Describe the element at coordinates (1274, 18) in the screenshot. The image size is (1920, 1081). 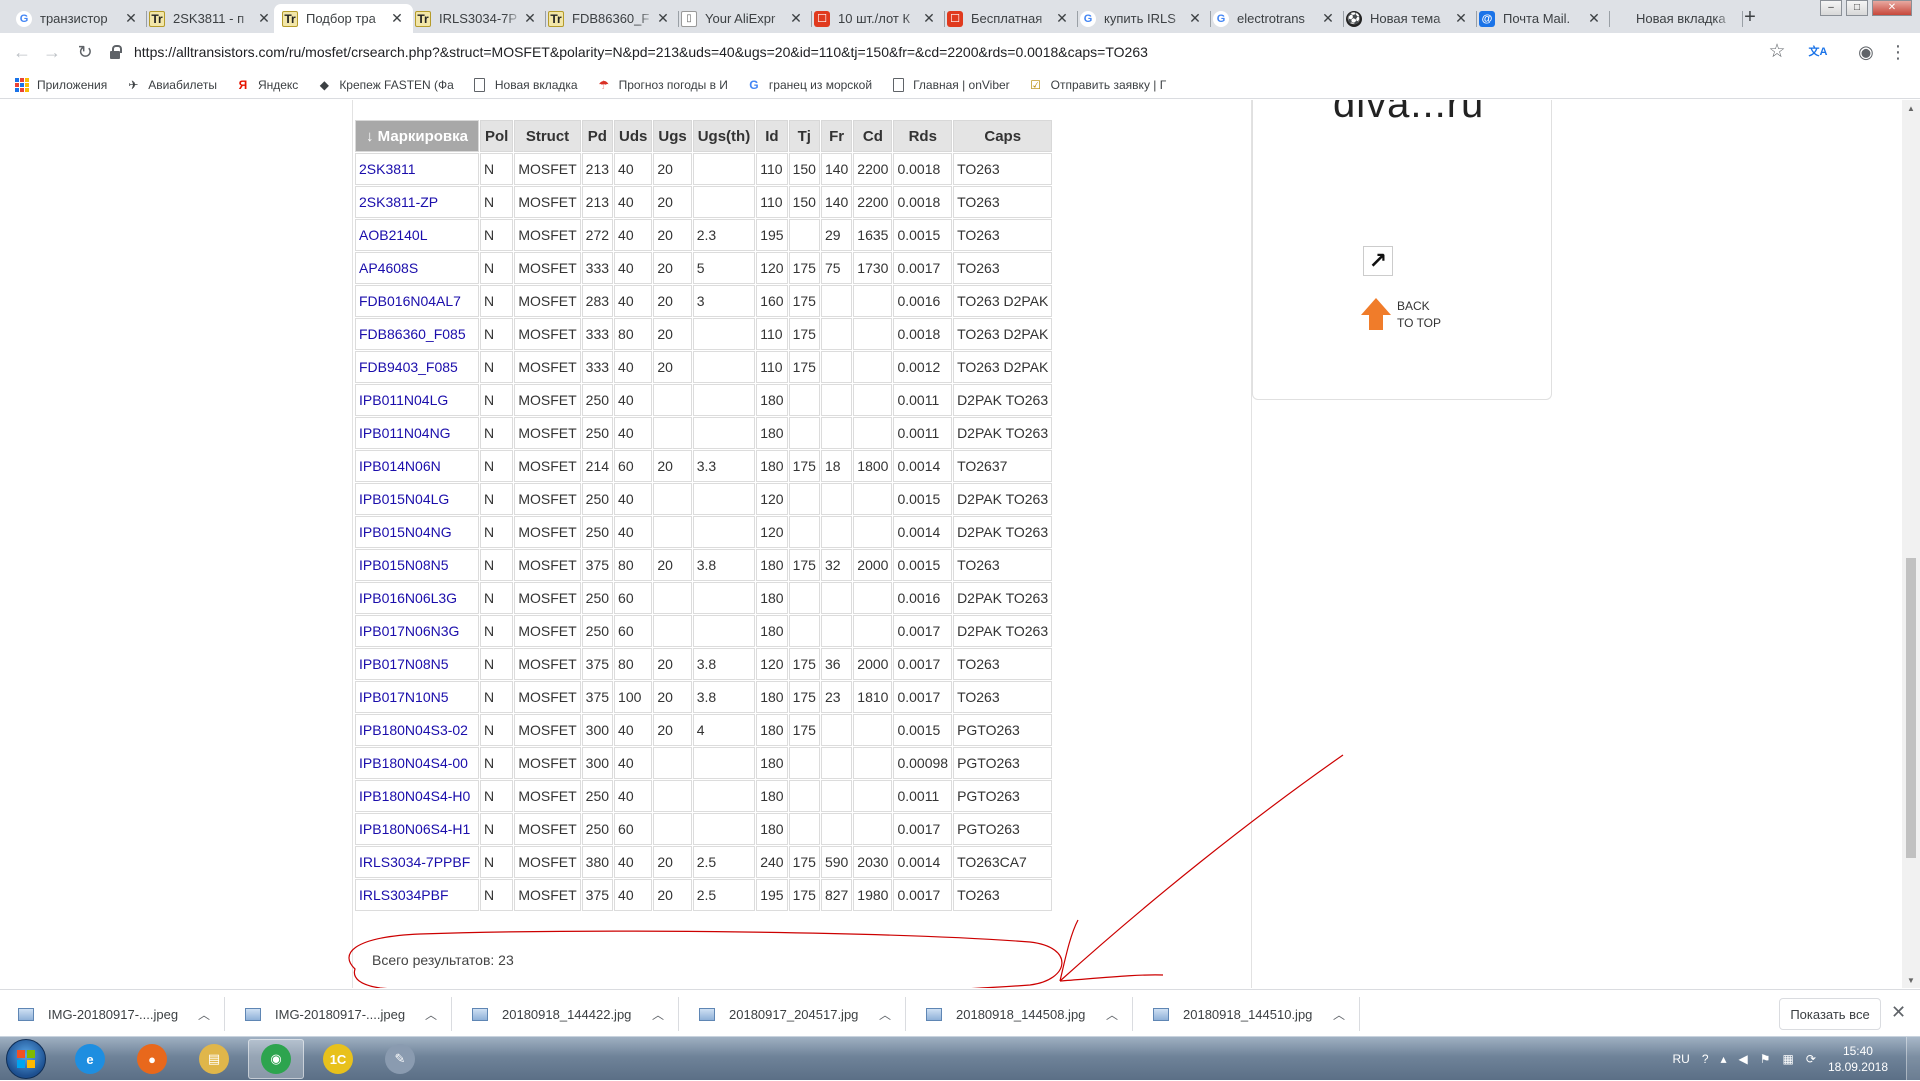
I see `tab: Gelectrotrans ✕` at that location.